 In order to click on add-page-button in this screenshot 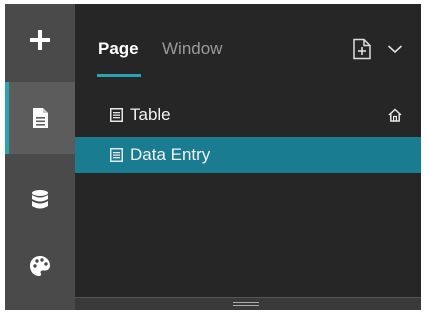, I will do `click(362, 49)`.